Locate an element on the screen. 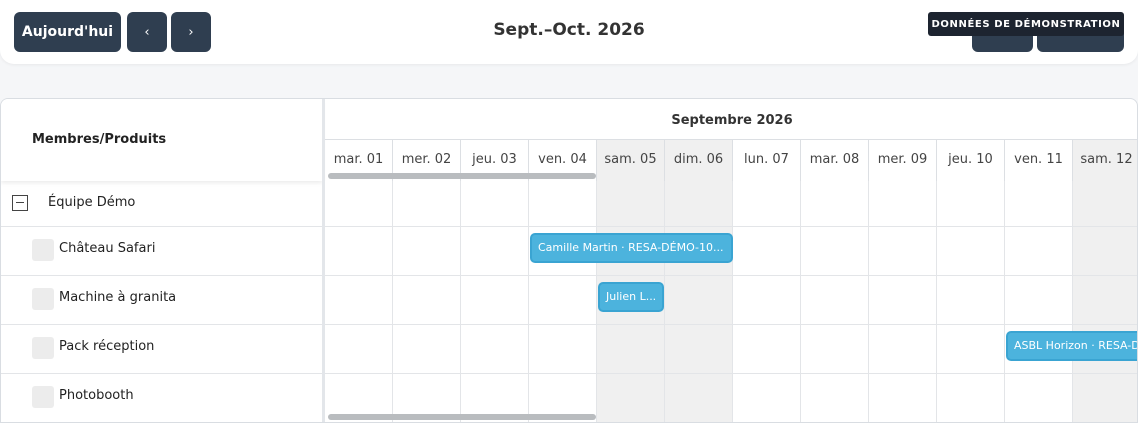  day-header: sam. 05 is located at coordinates (631, 160).